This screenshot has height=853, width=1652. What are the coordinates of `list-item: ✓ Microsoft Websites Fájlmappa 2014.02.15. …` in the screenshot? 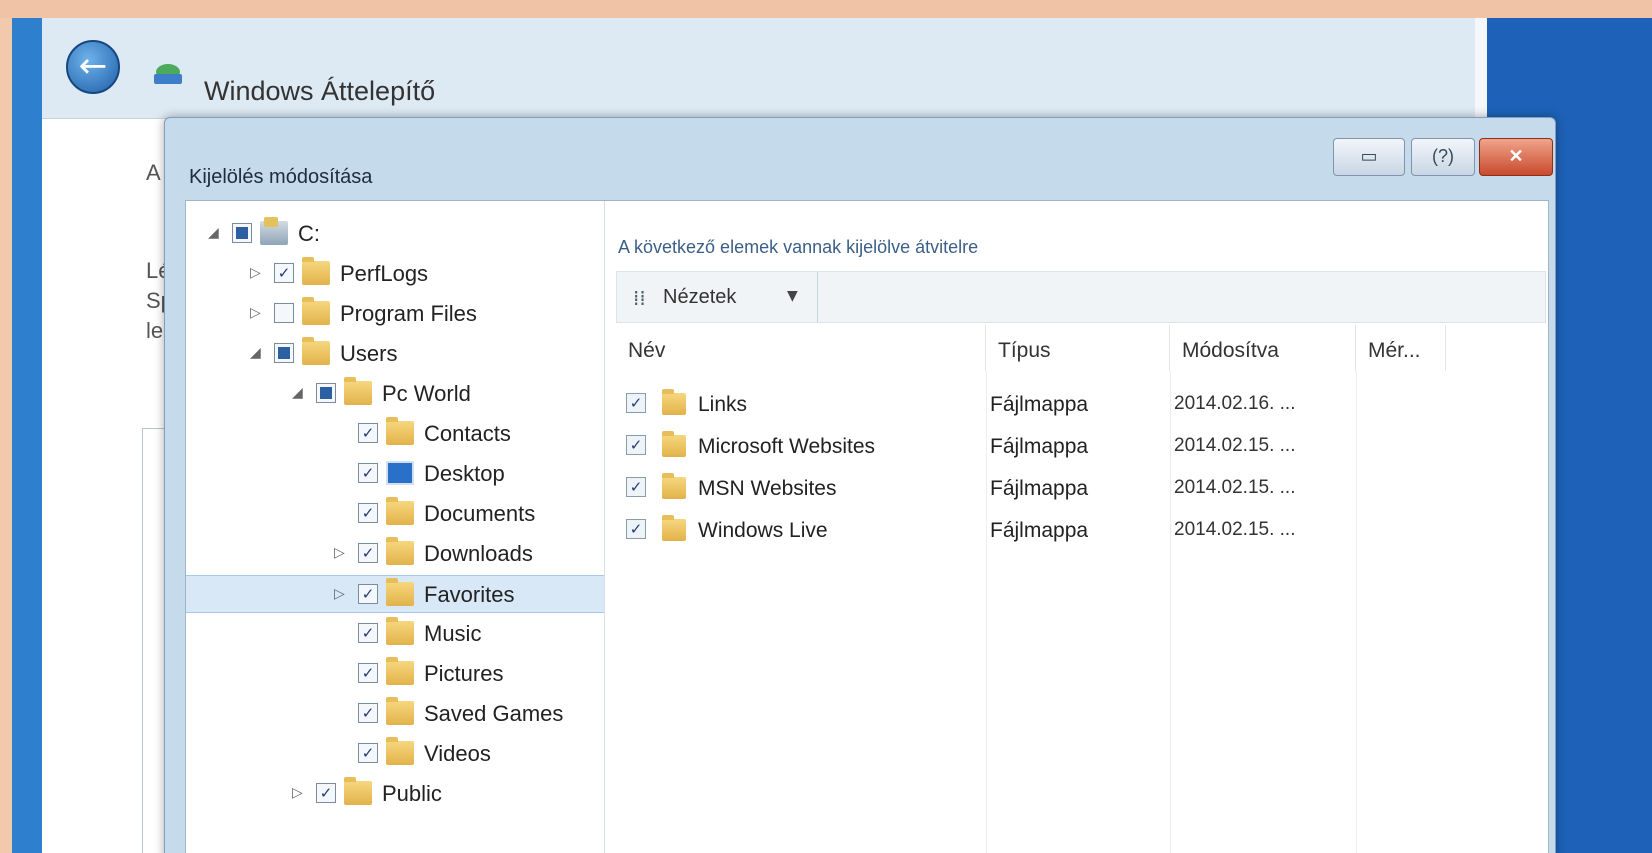 It's located at (978, 445).